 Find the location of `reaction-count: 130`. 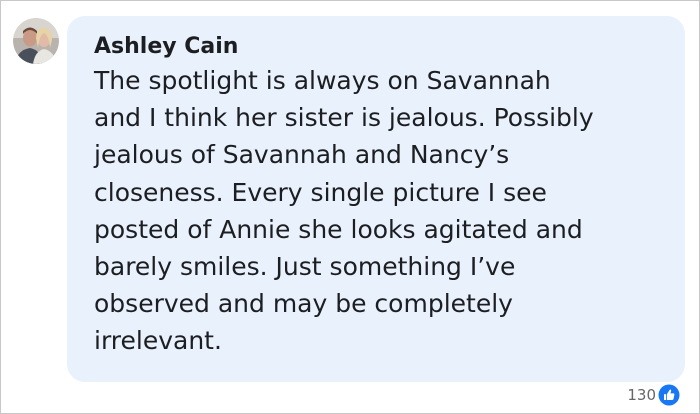

reaction-count: 130 is located at coordinates (641, 395).